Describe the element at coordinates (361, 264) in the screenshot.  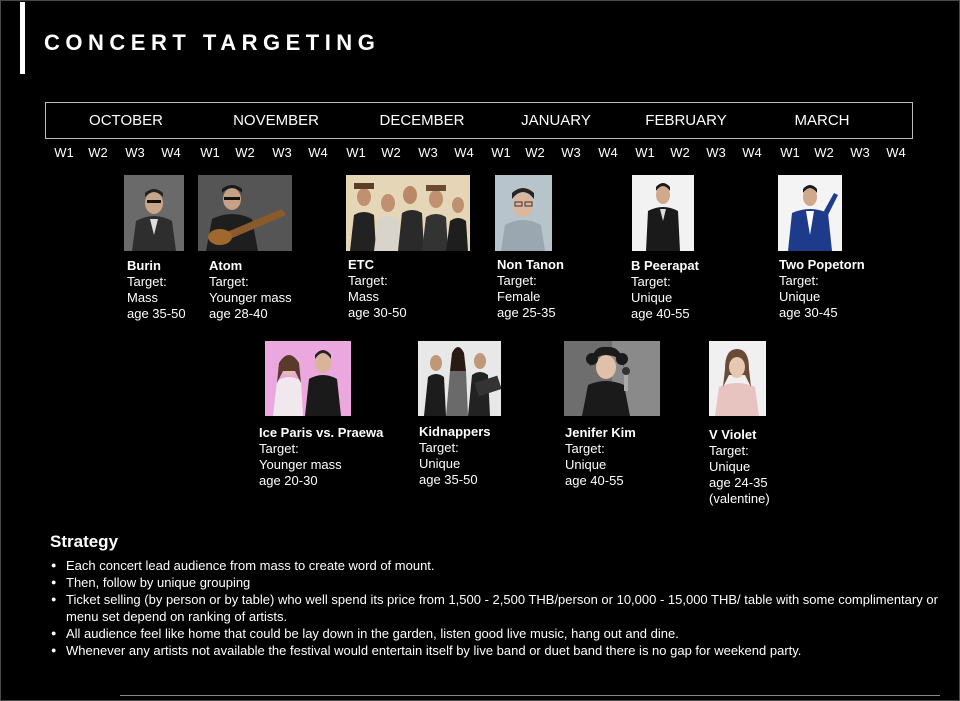
I see `artist-name: ETC` at that location.